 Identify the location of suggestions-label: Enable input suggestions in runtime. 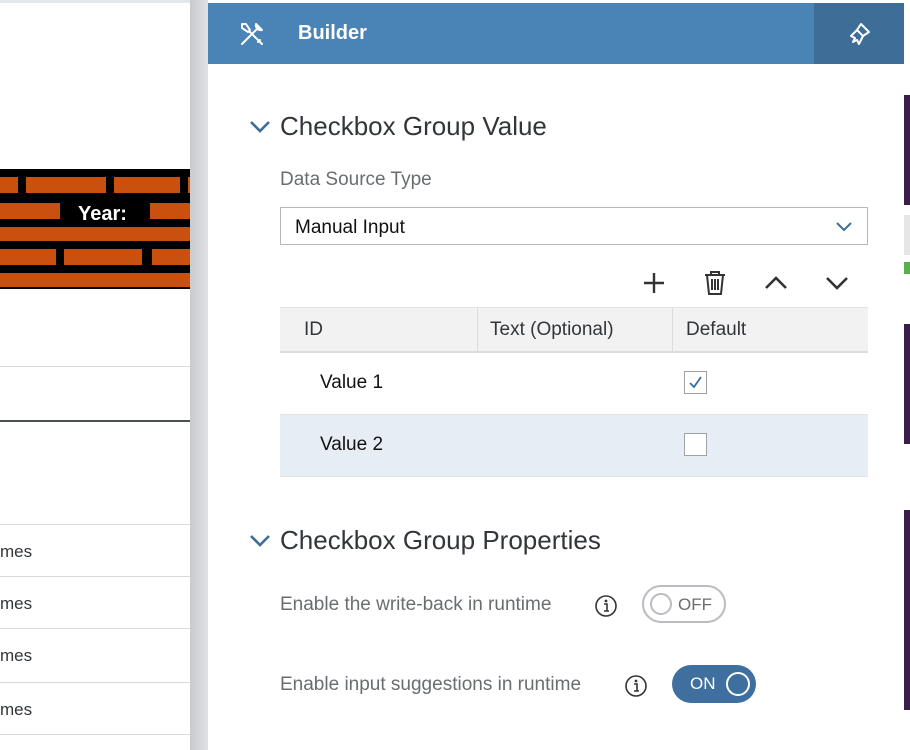
(431, 684).